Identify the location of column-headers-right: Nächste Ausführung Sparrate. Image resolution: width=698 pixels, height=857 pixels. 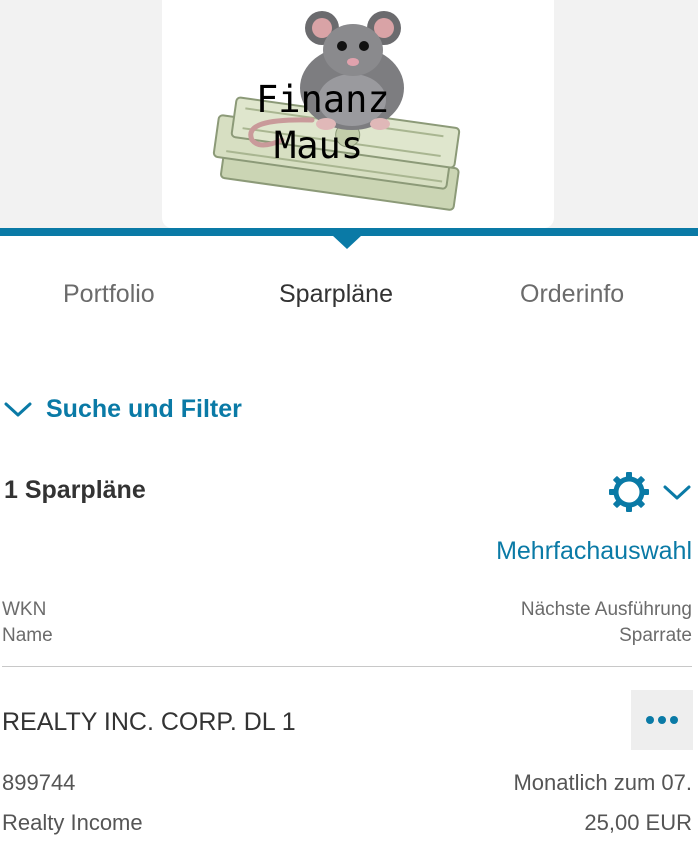
(606, 623).